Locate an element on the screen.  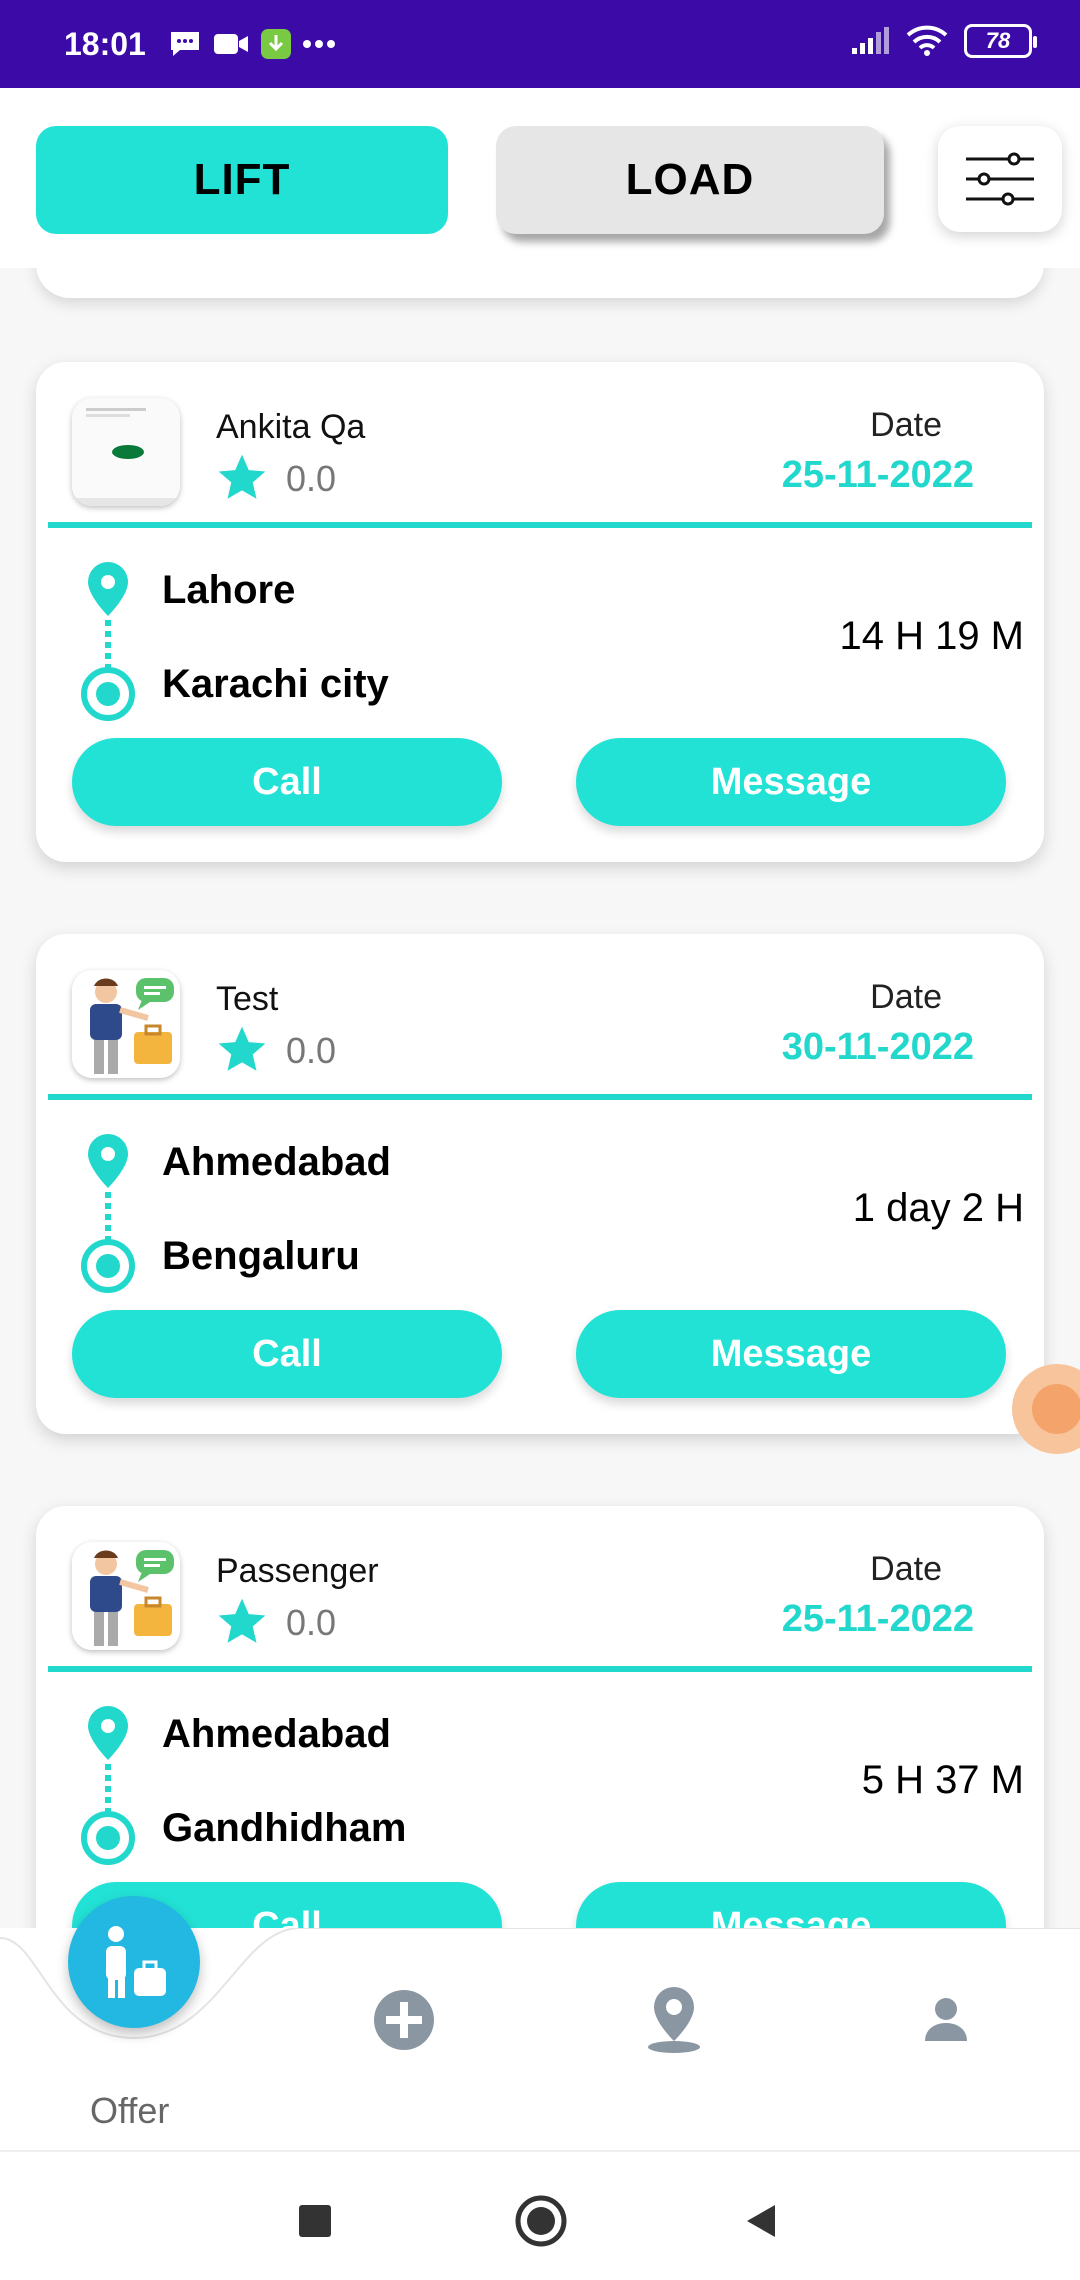
home-icon is located at coordinates (541, 2221).